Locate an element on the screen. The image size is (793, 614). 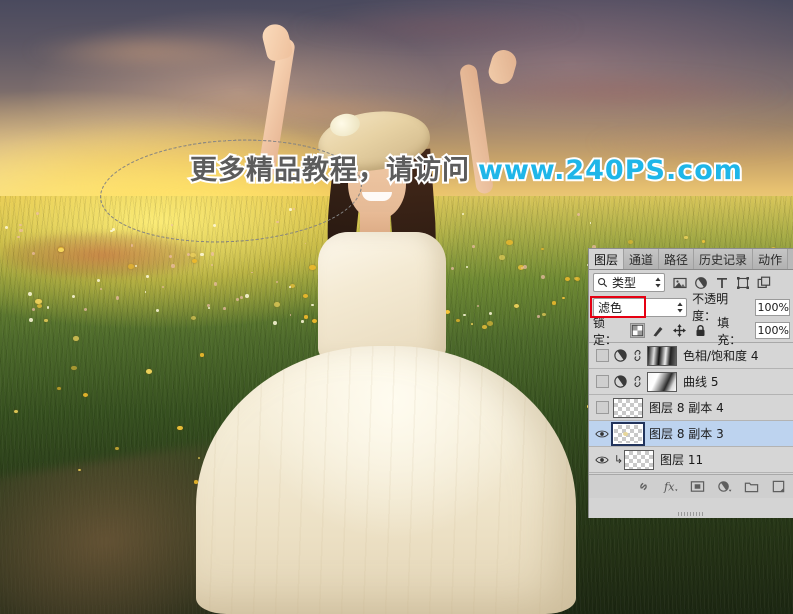
panel-tab-strip: 图层 通道 路径 历史记录 动作 is located at coordinates (691, 259).